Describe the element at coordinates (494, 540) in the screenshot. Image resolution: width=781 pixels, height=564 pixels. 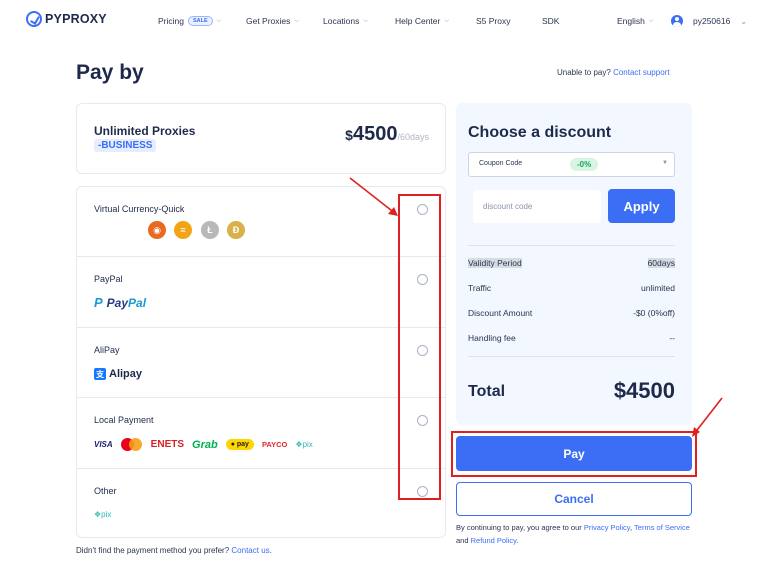
I see `refund-policy-link: Refund Policy` at that location.